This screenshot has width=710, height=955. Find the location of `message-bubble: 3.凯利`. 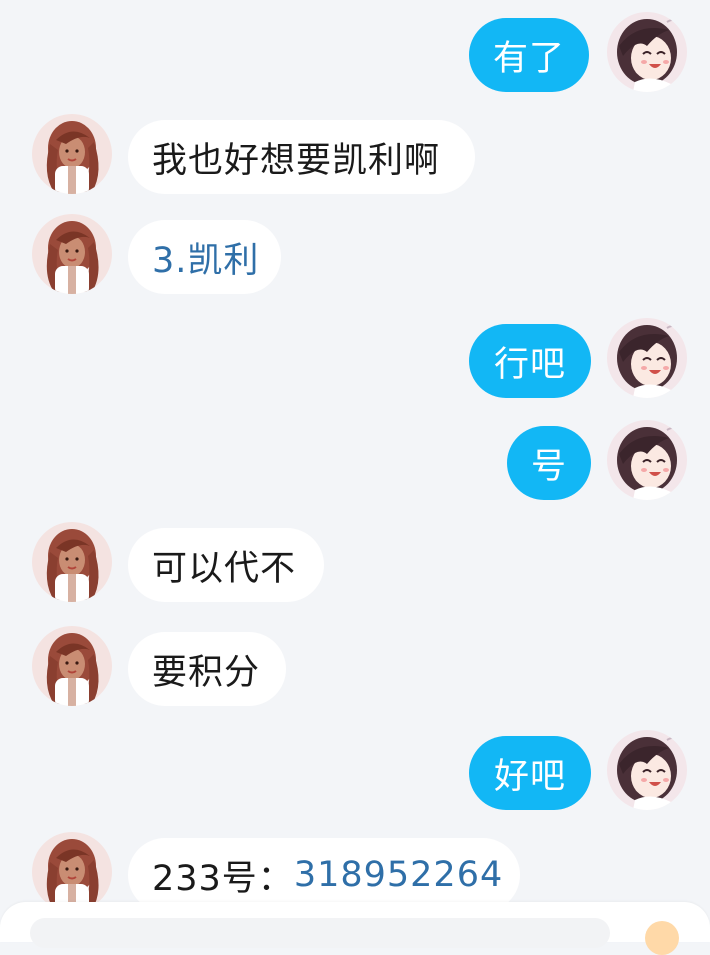

message-bubble: 3.凯利 is located at coordinates (204, 257).